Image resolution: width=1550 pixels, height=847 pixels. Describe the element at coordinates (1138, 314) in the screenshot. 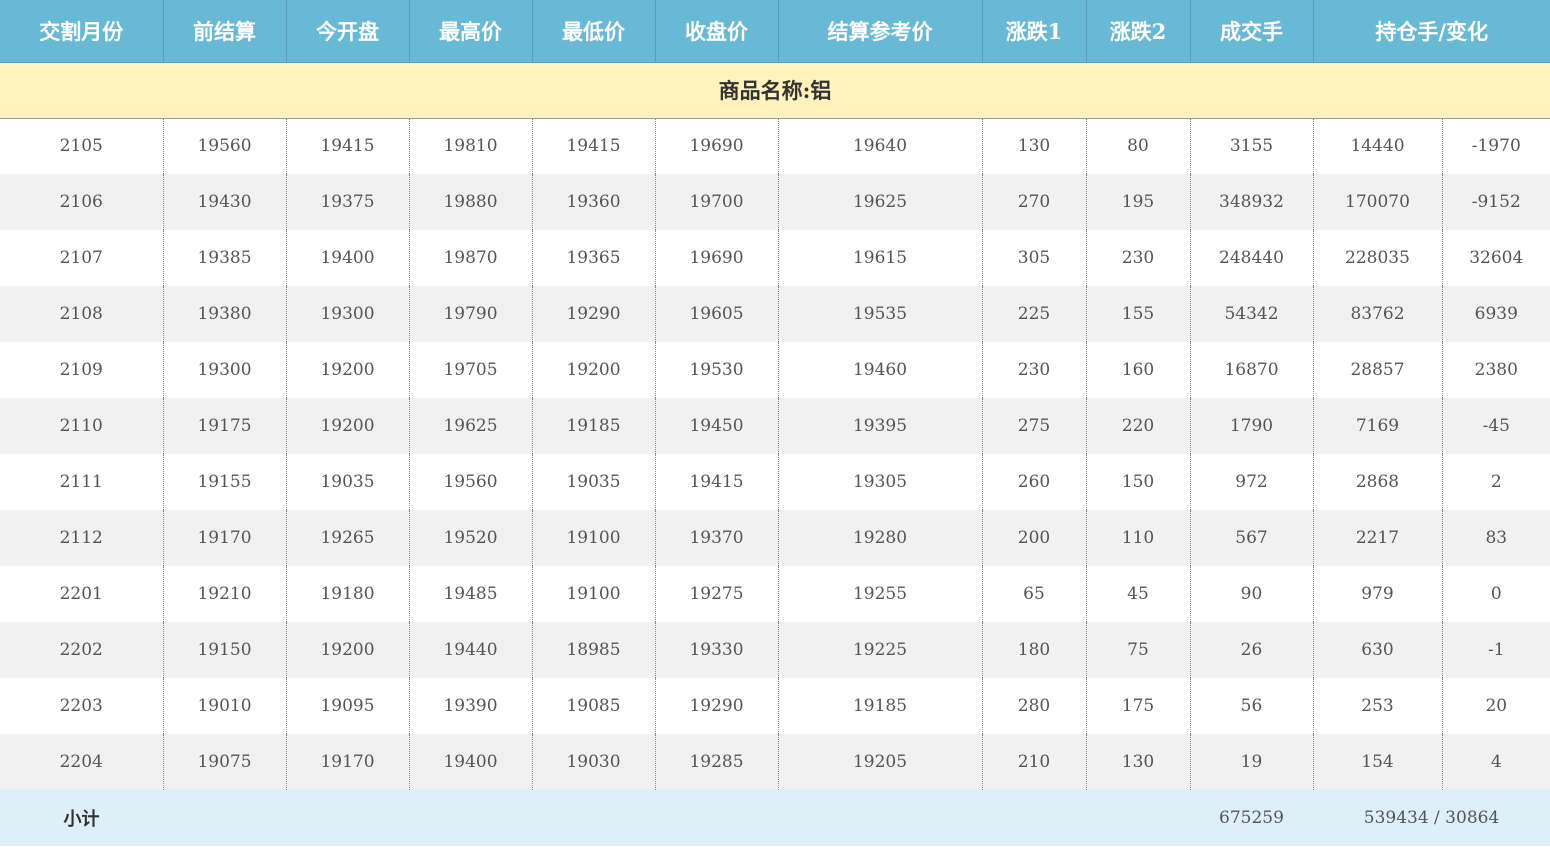

I see `cell-change2: 155` at that location.